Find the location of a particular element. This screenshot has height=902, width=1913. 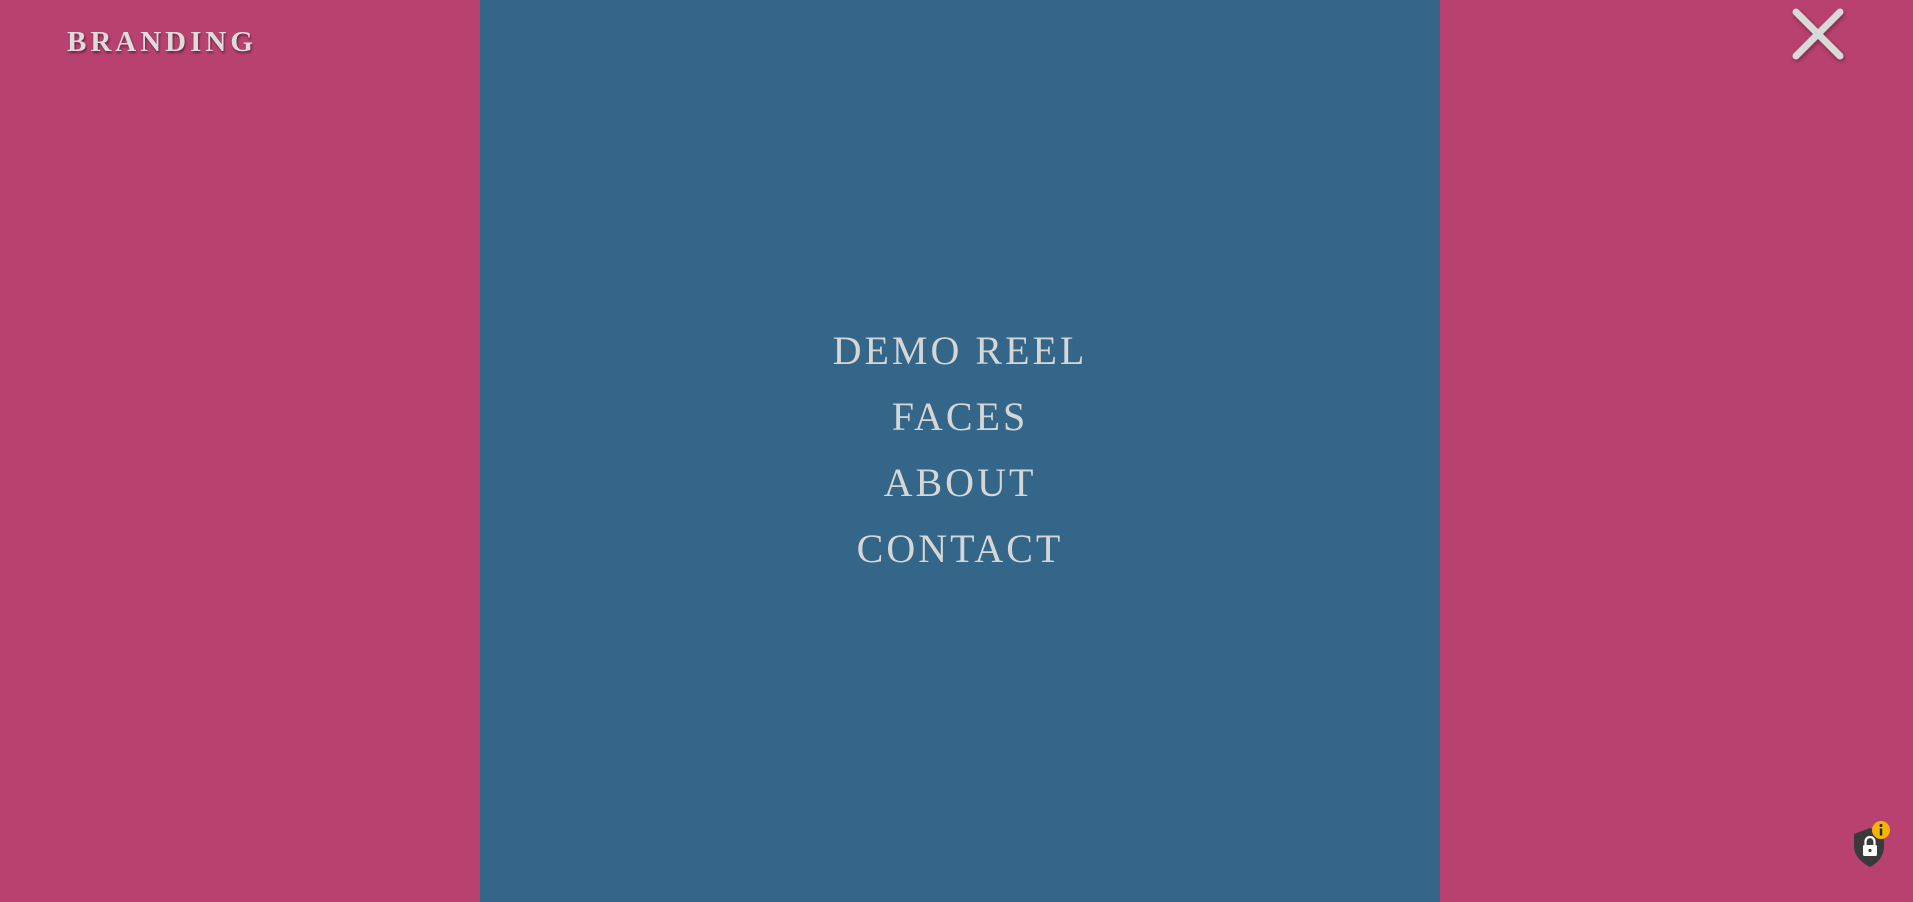

close-icon is located at coordinates (1818, 34).